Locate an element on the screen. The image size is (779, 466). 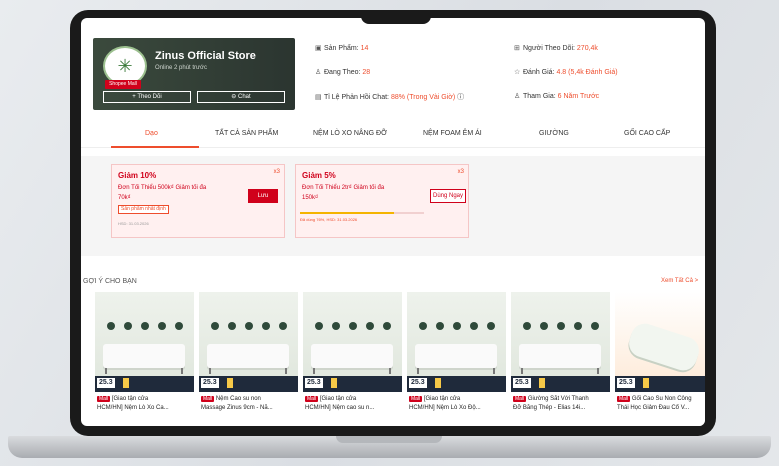
voucher-tag: Sản phẩm nhất định is located at coordinates (143, 209).